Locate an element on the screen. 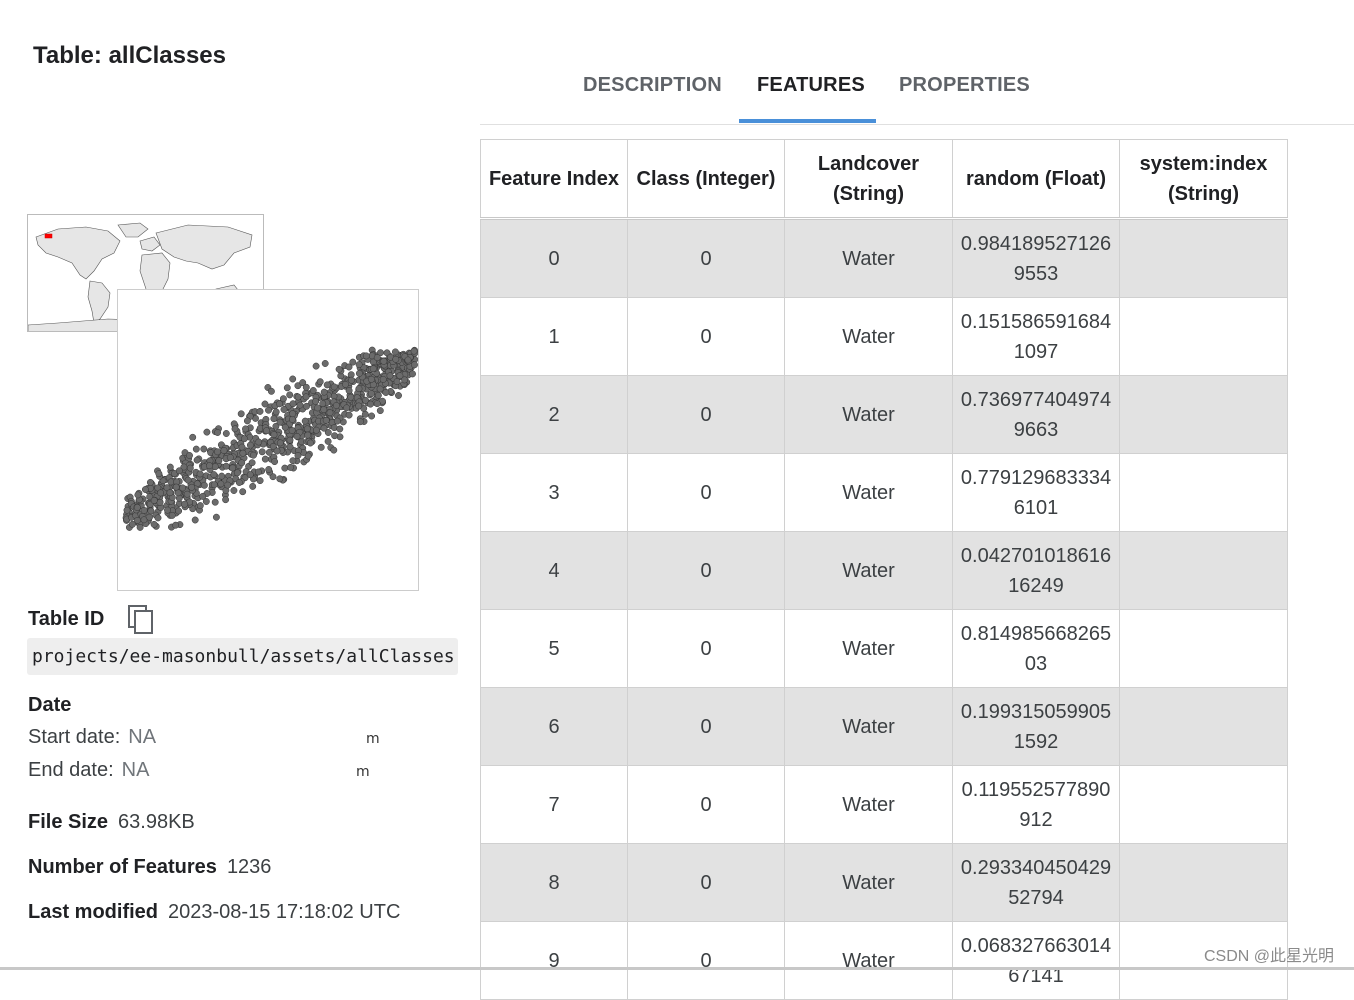 Image resolution: width=1354 pixels, height=1000 pixels. table-row: 4 0 Water 0.04270101861616249 is located at coordinates (884, 570).